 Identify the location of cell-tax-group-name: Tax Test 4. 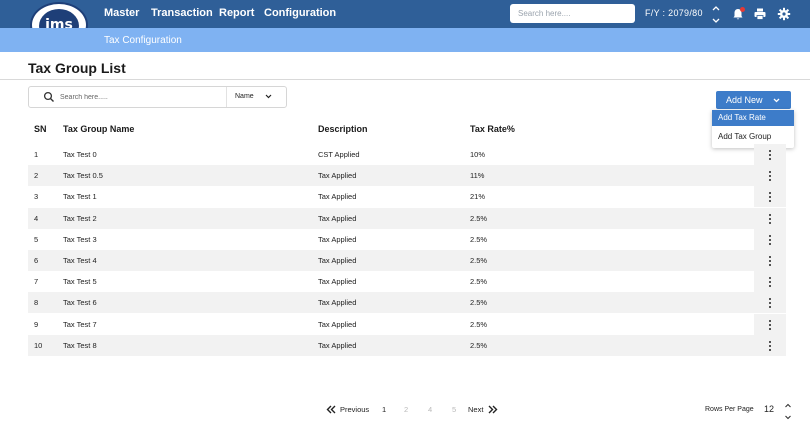
(80, 260).